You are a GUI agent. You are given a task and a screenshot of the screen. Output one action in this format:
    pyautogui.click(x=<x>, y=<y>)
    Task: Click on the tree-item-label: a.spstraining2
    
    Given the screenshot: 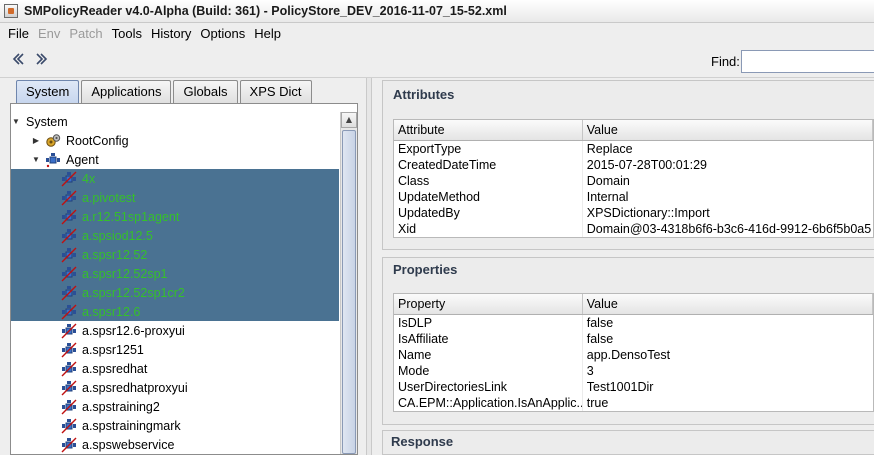 What is the action you would take?
    pyautogui.click(x=121, y=406)
    